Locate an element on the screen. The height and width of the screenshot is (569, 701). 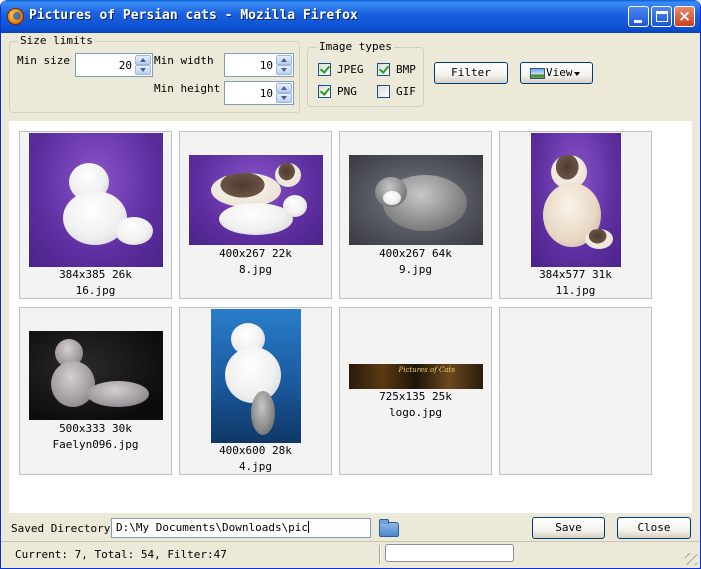
view-dropdown-button: View is located at coordinates (556, 73).